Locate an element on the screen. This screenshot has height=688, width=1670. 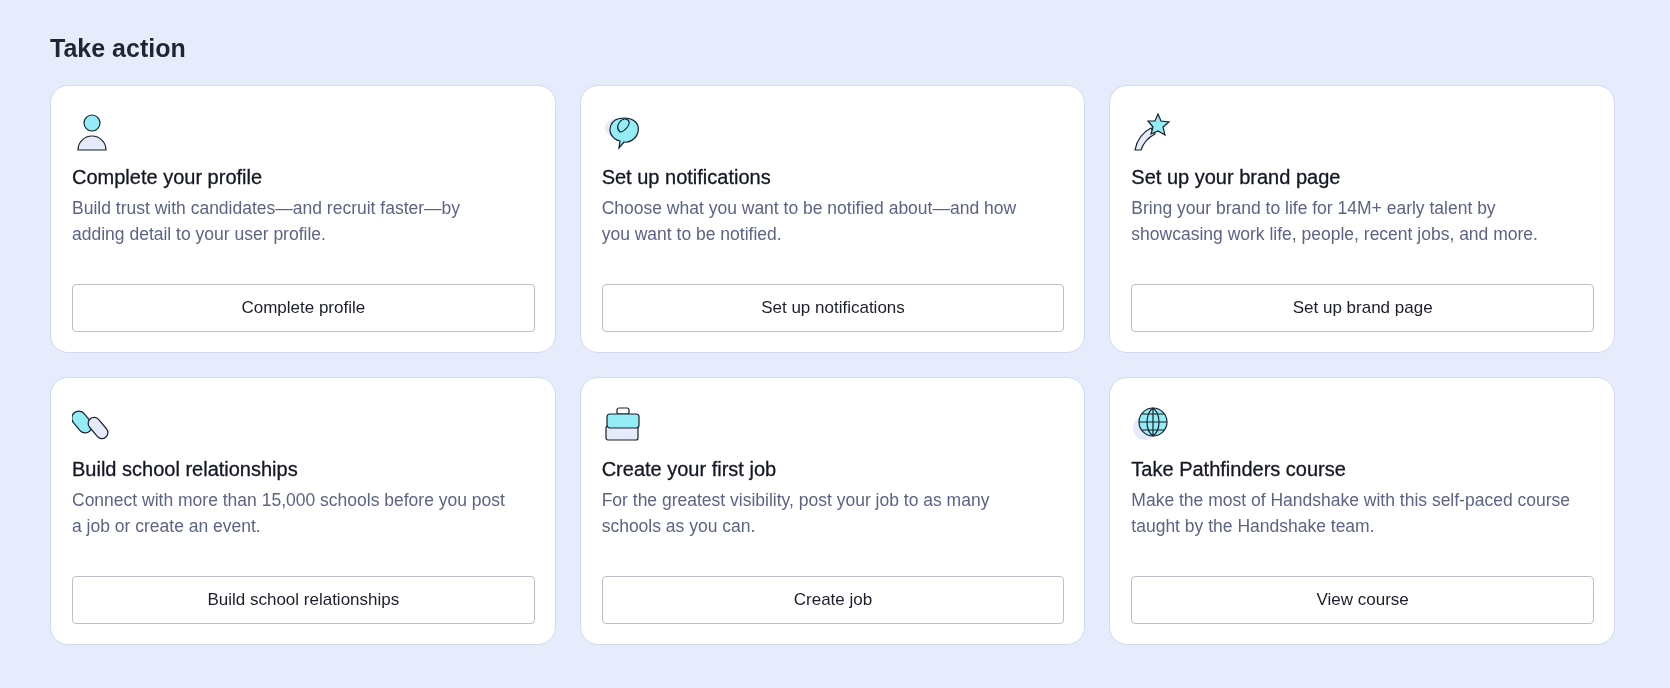
card-description: For the greatest visibility, post your job to as many schools as you can. is located at coordinates (796, 513).